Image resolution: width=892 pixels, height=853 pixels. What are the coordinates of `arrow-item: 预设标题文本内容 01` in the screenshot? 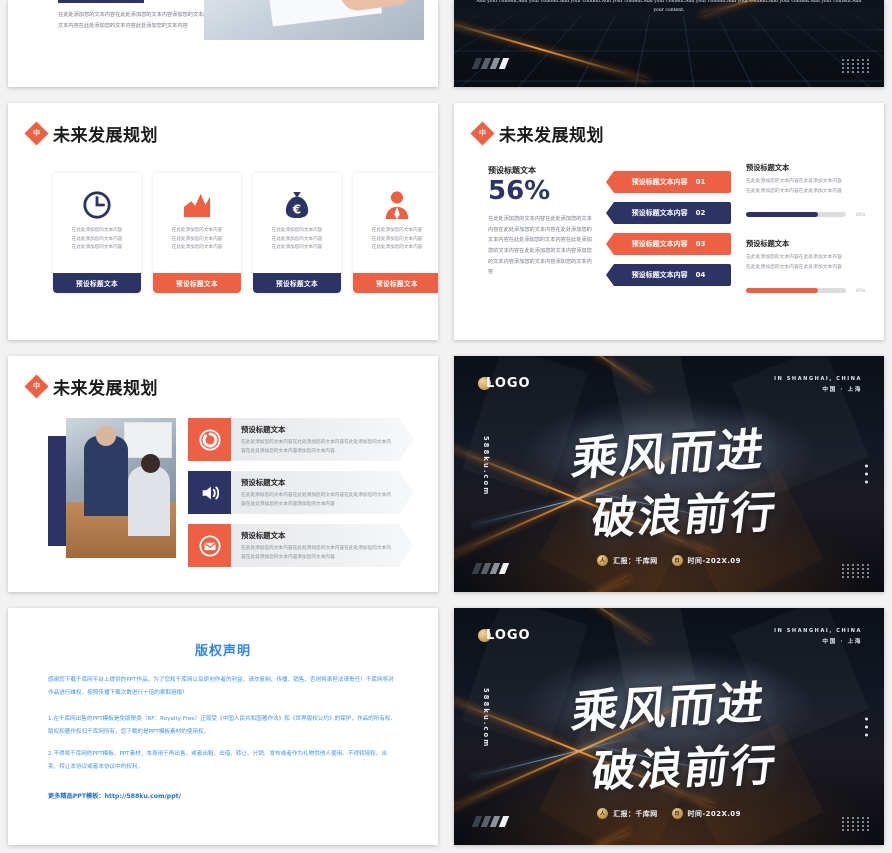 It's located at (668, 182).